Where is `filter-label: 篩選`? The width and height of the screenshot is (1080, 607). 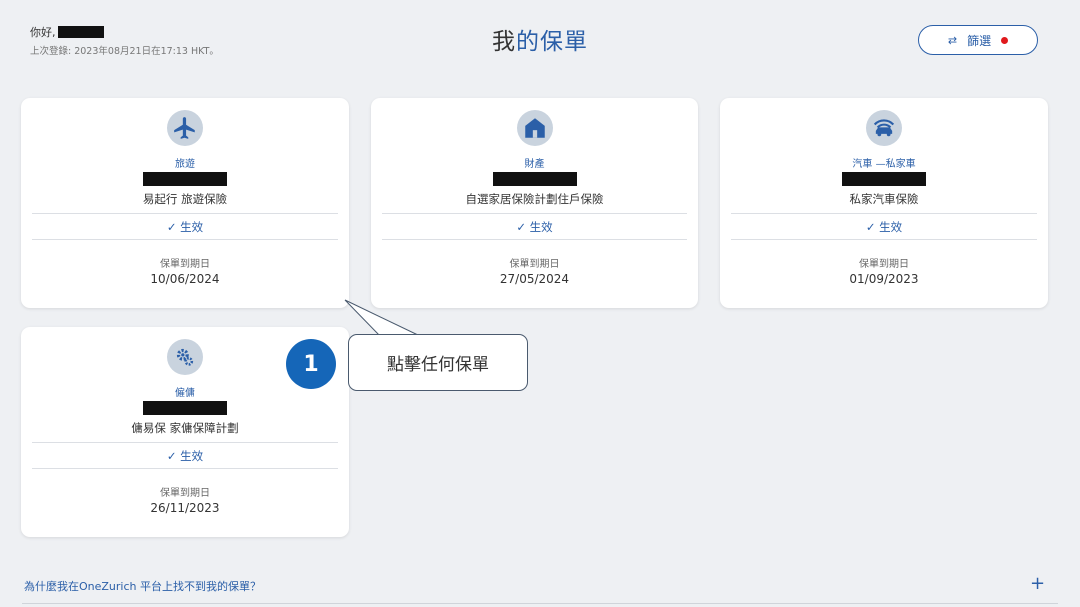 filter-label: 篩選 is located at coordinates (979, 40).